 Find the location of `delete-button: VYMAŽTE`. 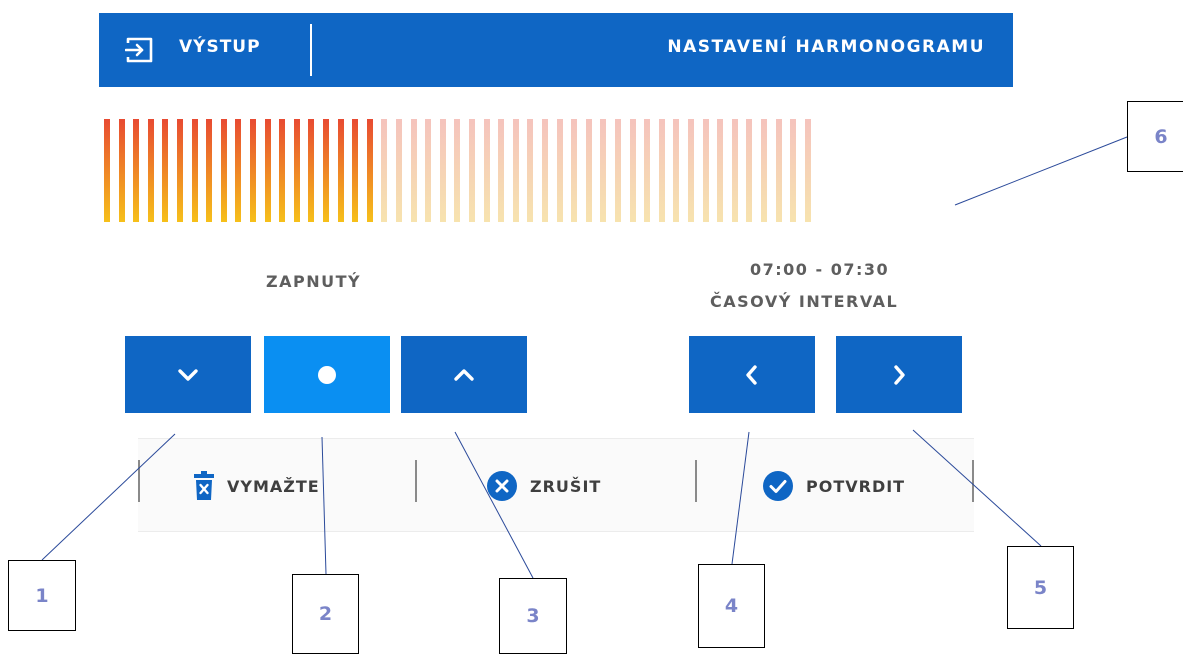

delete-button: VYMAŽTE is located at coordinates (256, 486).